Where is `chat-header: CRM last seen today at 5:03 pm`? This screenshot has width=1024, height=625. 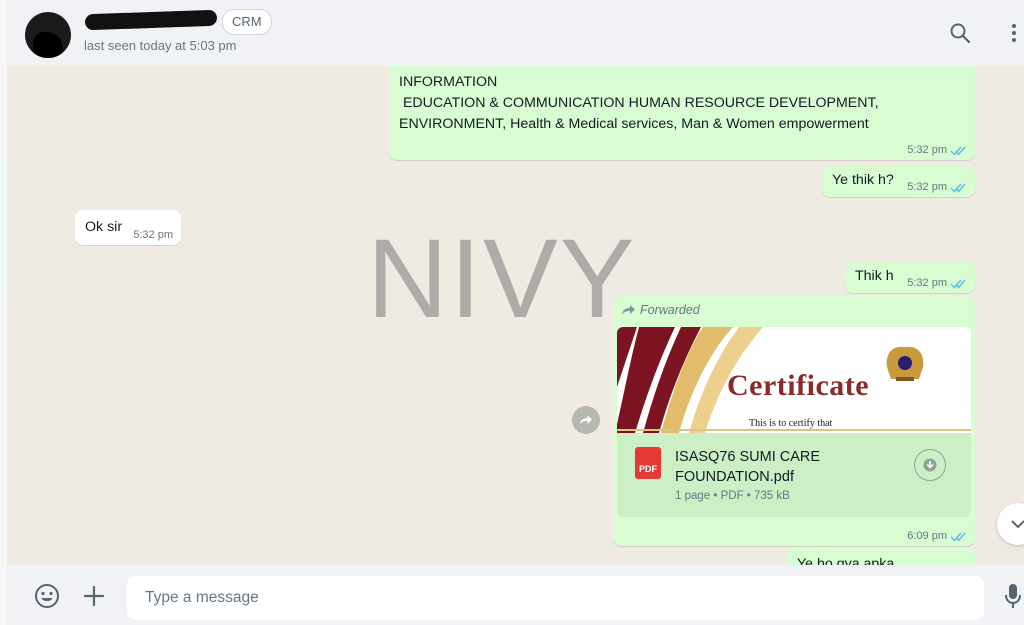
chat-header: CRM last seen today at 5:03 pm is located at coordinates (515, 33).